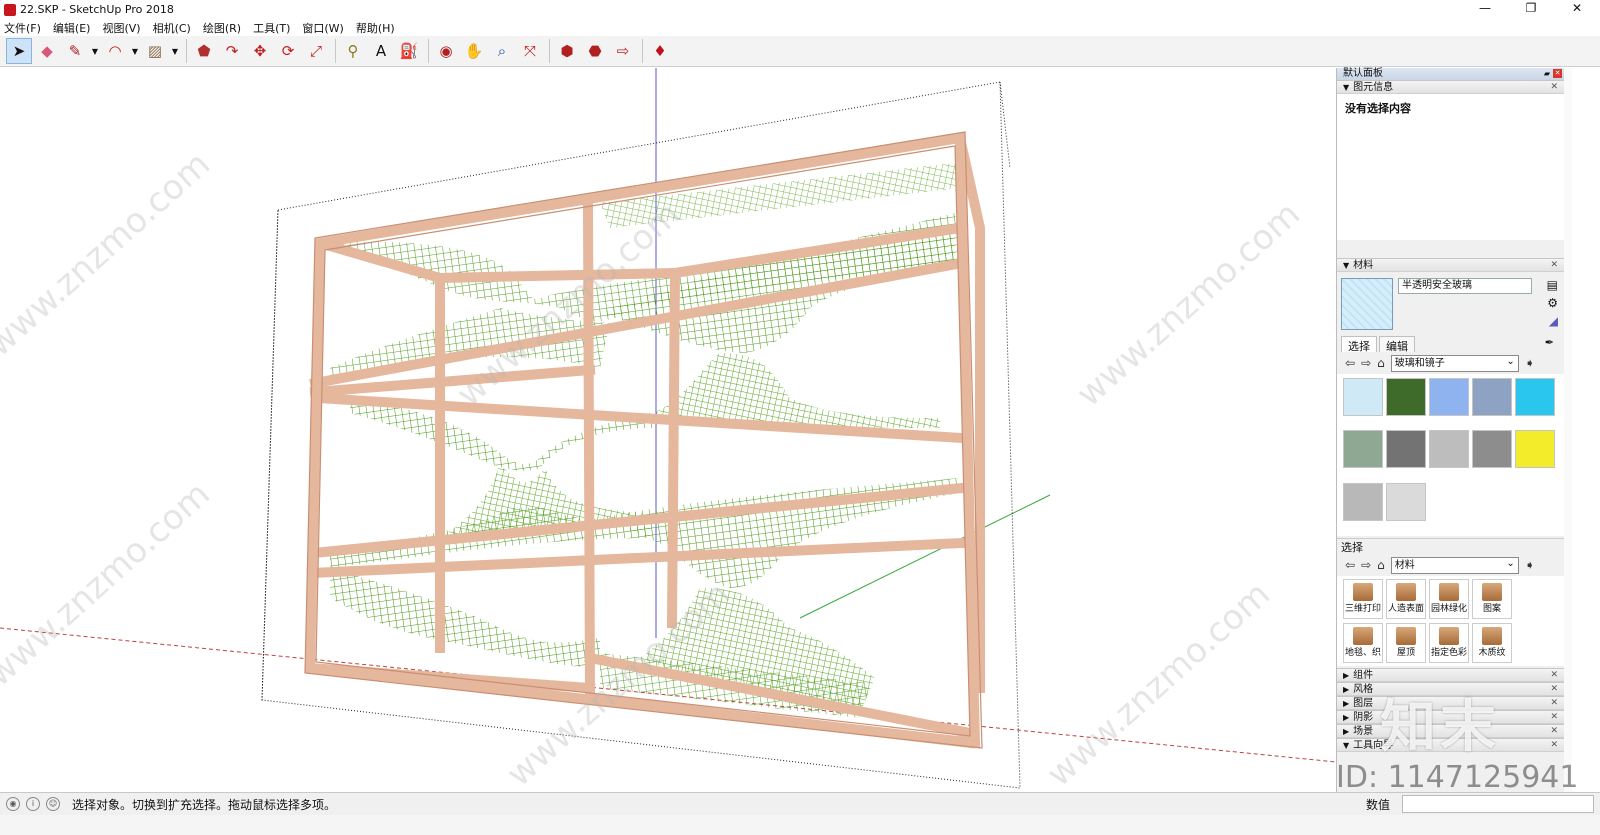 The height and width of the screenshot is (835, 1600). Describe the element at coordinates (595, 51) in the screenshot. I see `extension-warehouse-button: ⬣` at that location.